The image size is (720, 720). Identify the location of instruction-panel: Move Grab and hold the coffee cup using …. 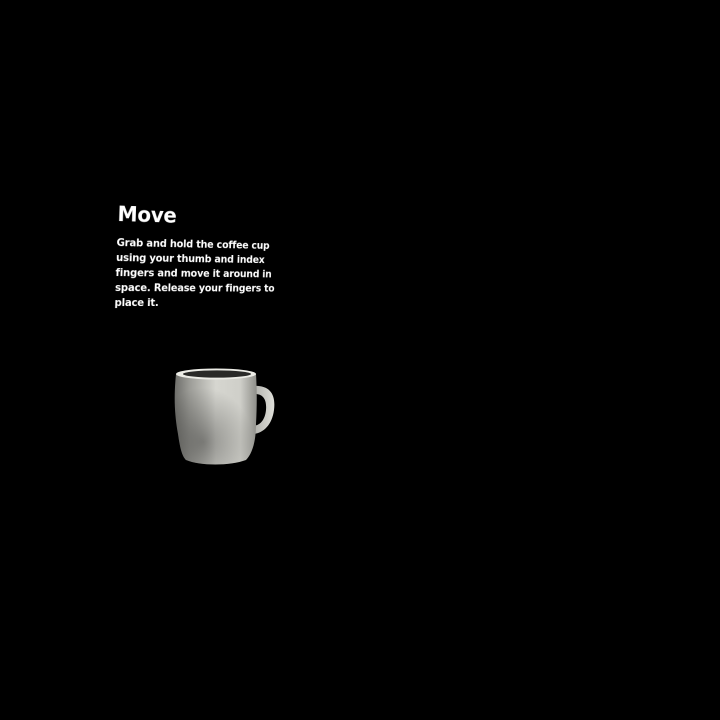
(196, 255).